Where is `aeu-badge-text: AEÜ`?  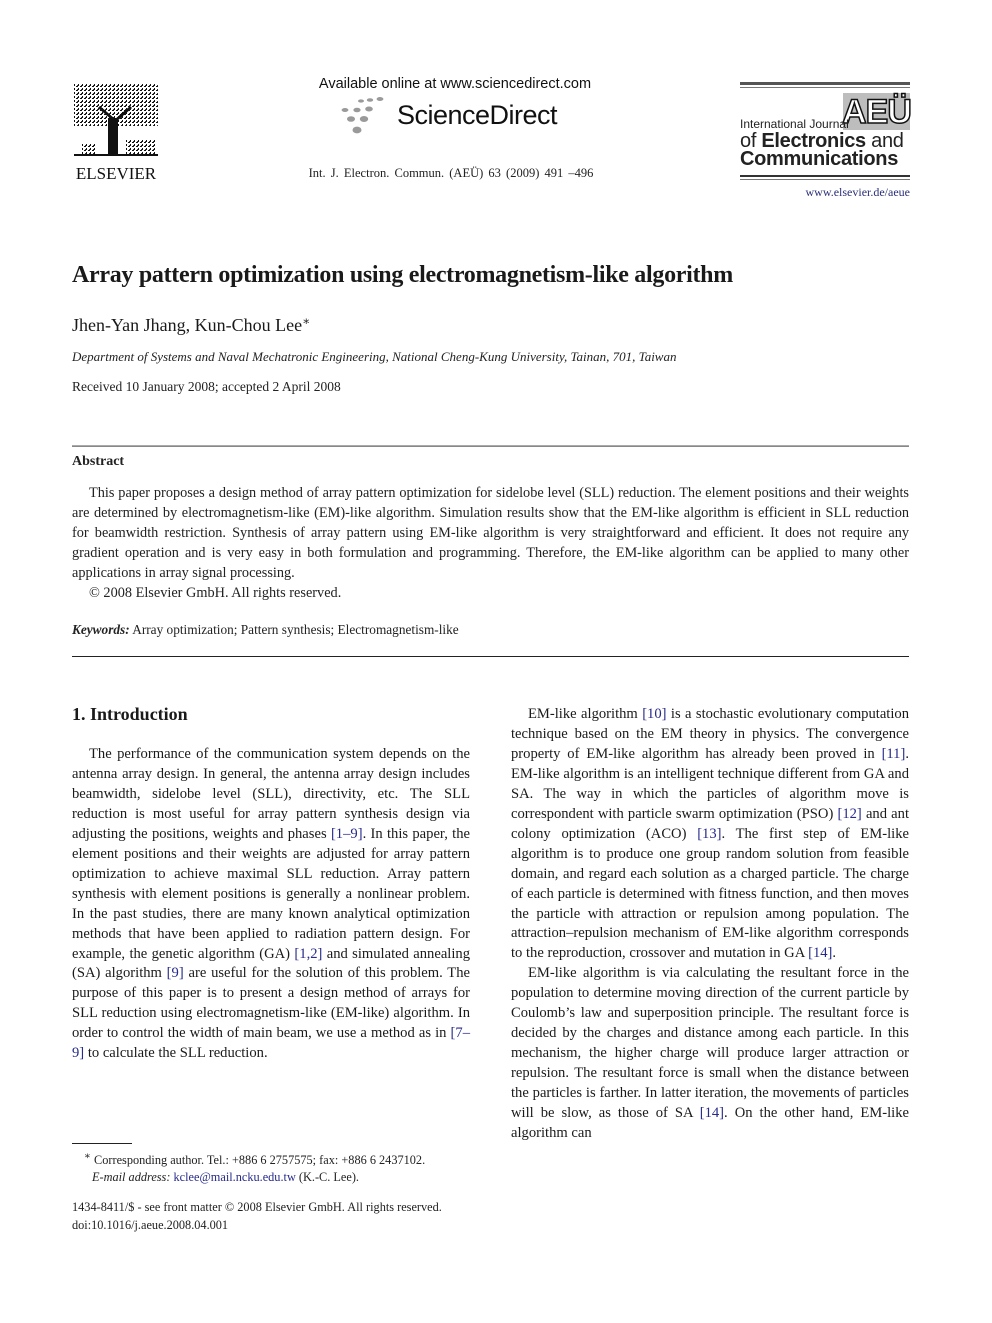
aeu-badge-text: AEÜ is located at coordinates (876, 111).